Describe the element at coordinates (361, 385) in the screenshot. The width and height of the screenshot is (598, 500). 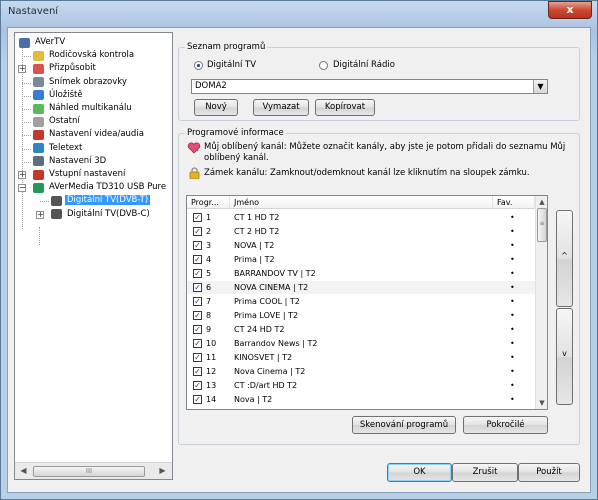
I see `table-row: ✓ 13 CT :D/art HD T2 •` at that location.